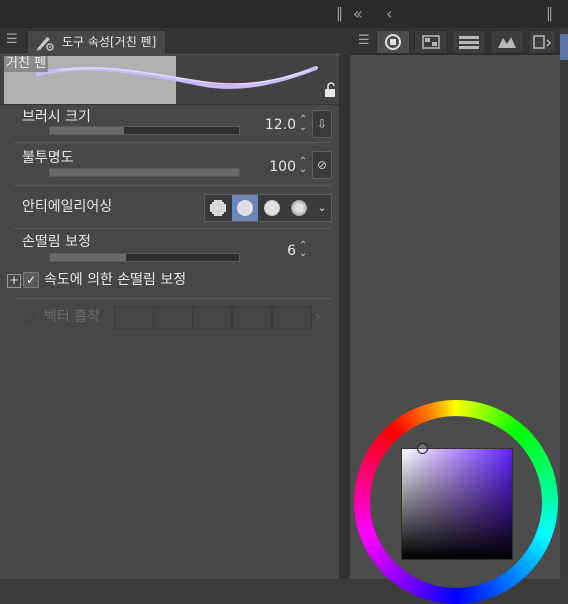  I want to click on opacity-side-button: ⊘, so click(322, 165).